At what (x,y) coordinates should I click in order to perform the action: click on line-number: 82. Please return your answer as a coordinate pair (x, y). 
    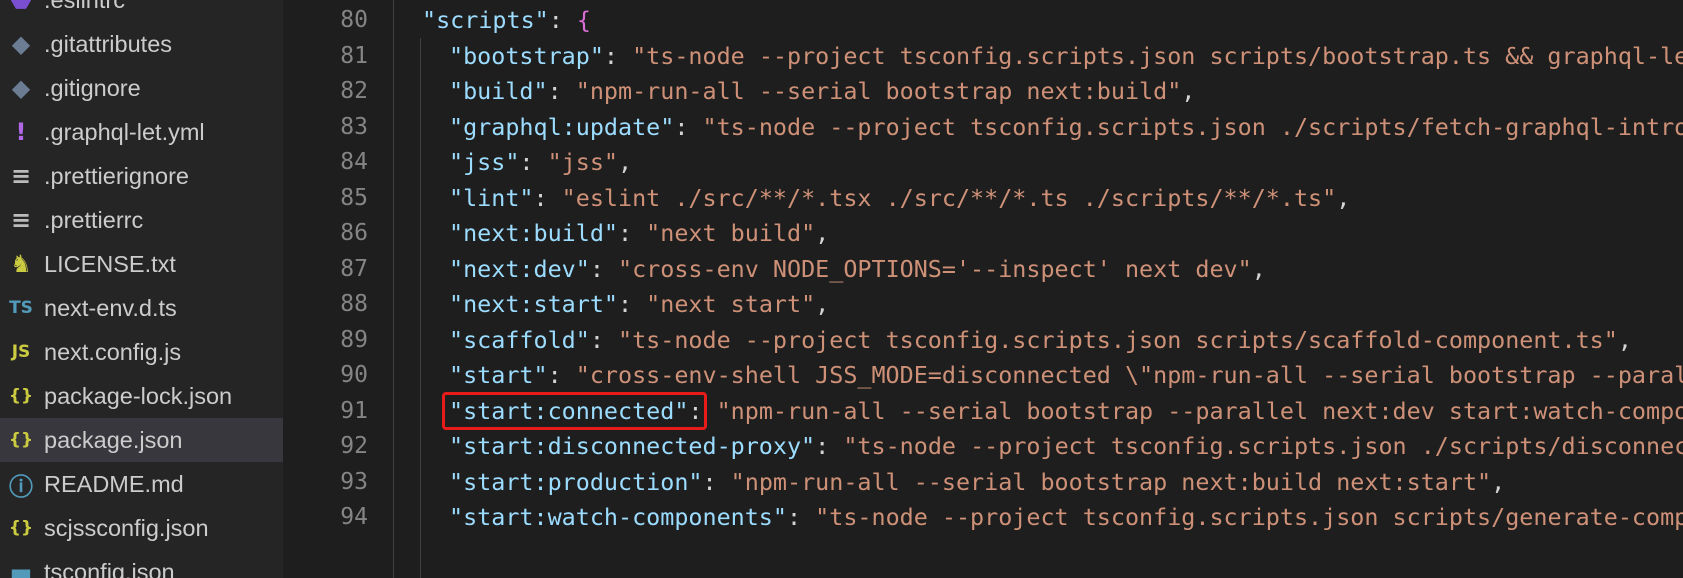
    Looking at the image, I should click on (354, 91).